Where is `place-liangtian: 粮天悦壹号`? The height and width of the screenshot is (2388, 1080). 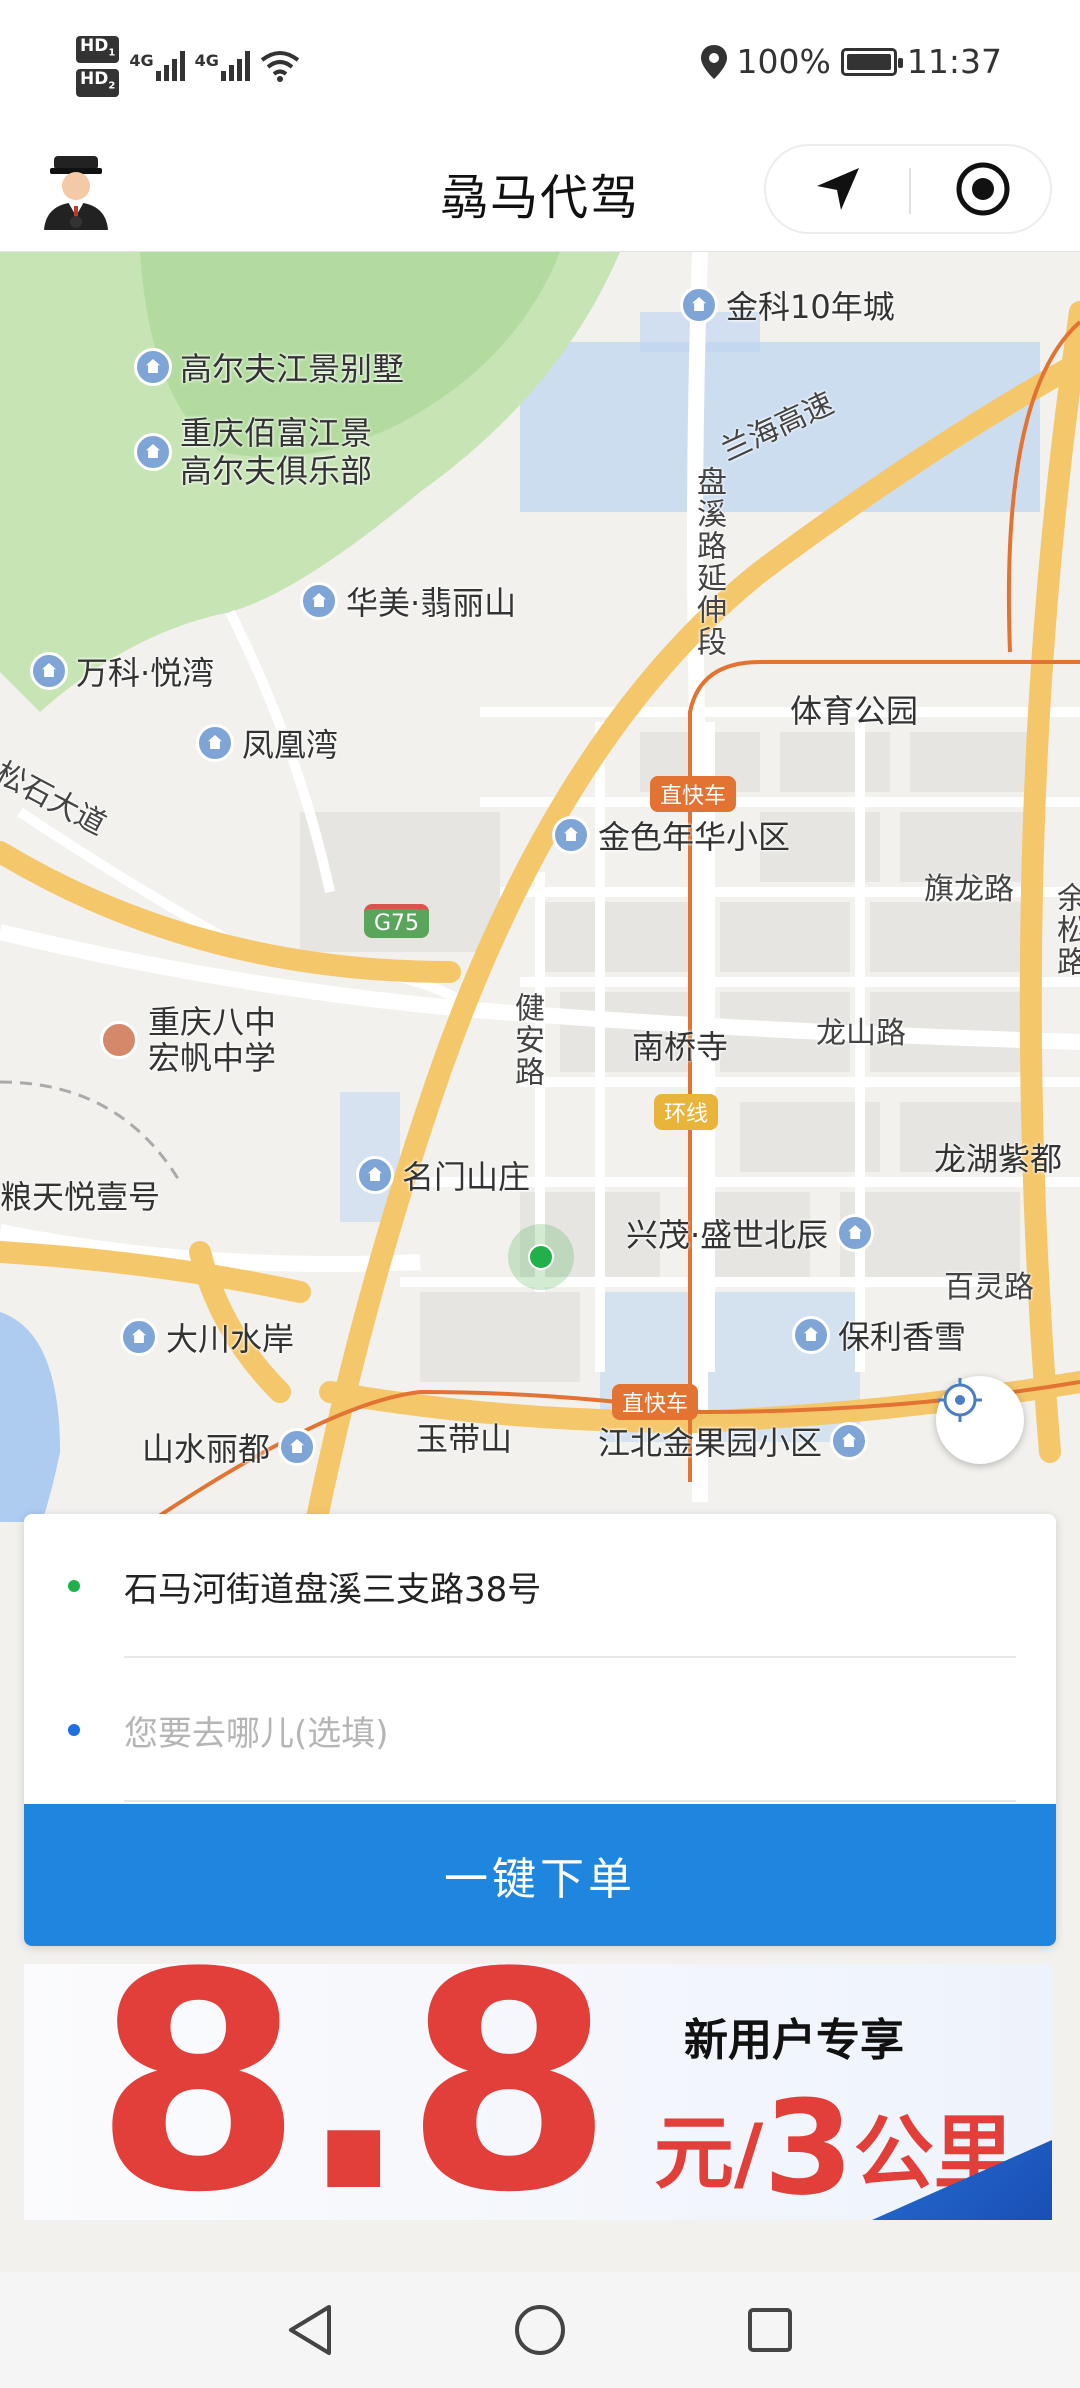 place-liangtian: 粮天悦壹号 is located at coordinates (80, 1197).